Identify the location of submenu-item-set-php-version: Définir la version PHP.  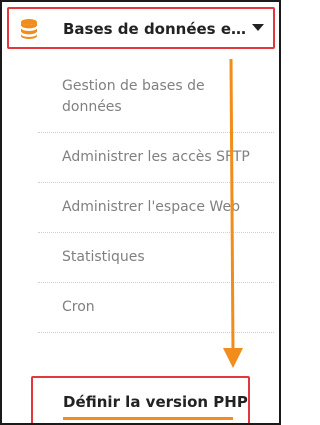
(140, 399).